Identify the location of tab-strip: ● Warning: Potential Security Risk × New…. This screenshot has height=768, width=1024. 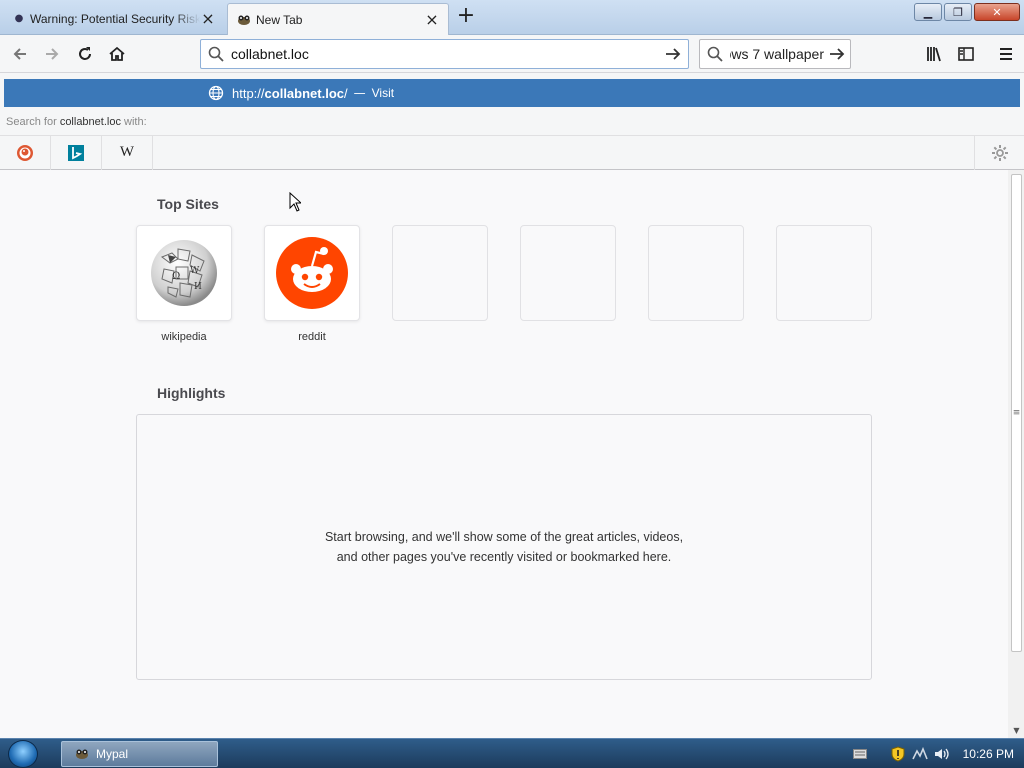
(512, 17).